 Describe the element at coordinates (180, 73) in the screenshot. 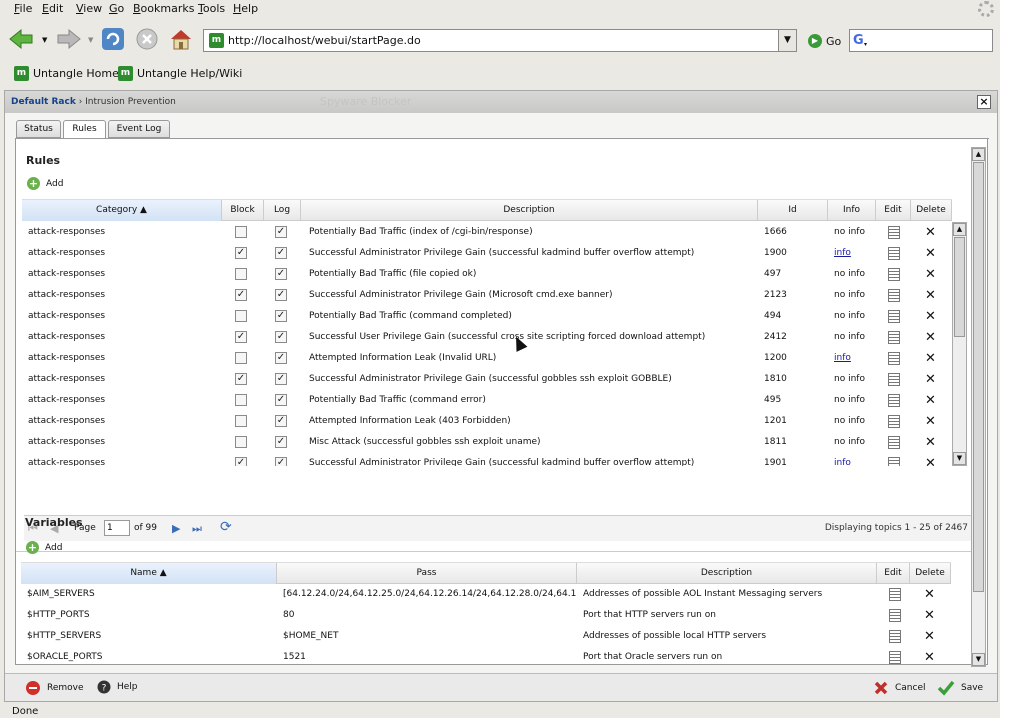

I see `bookmark-untangle-help: m Untangle Help/Wiki` at that location.